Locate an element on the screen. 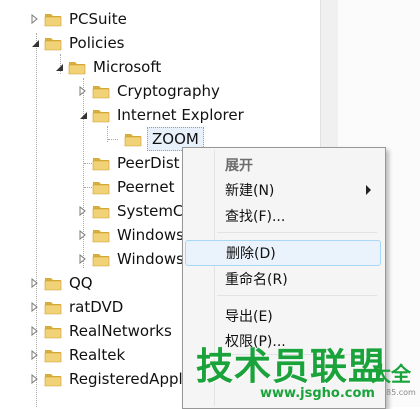 Image resolution: width=420 pixels, height=409 pixels. context-menu-item: 删除(D) is located at coordinates (283, 253).